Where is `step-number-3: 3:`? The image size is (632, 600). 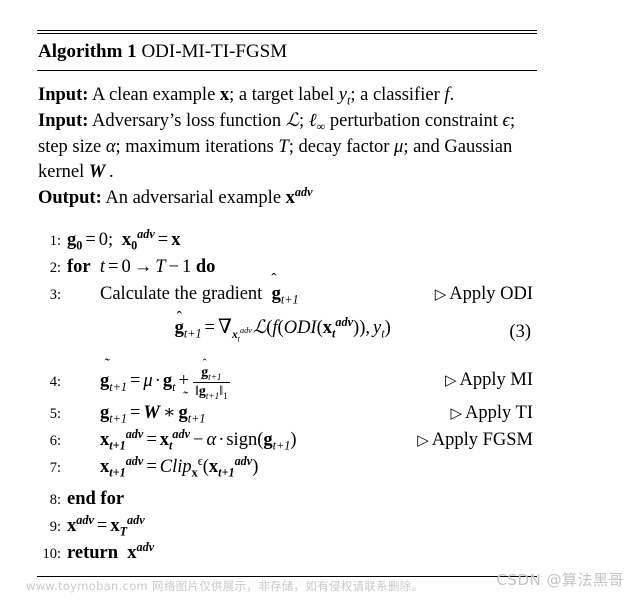
step-number-3: 3: is located at coordinates (55, 295).